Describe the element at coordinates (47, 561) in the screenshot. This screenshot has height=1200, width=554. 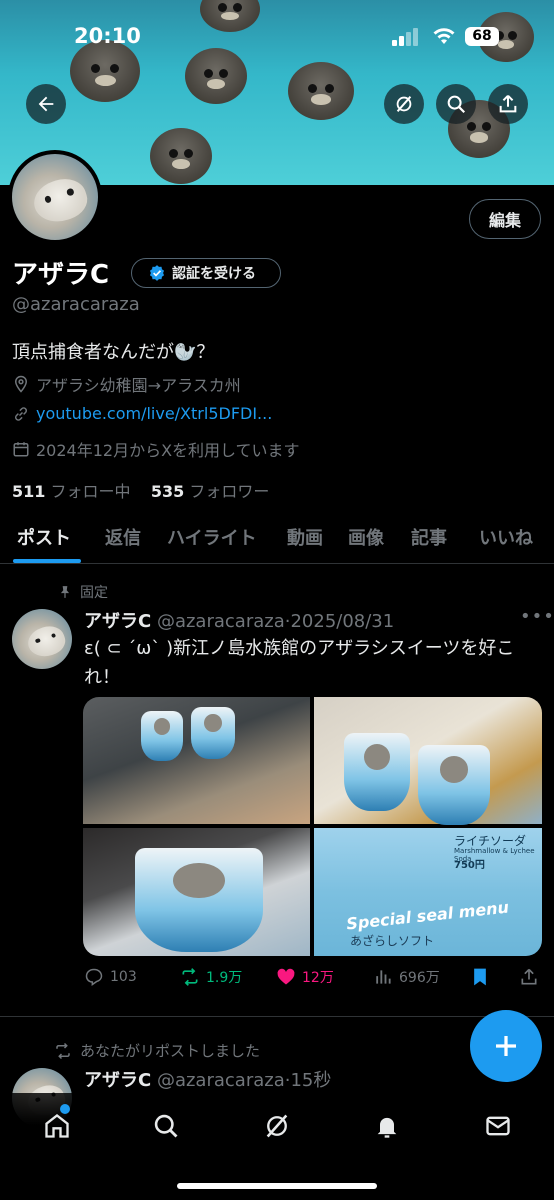
I see `active-tab-indicator` at that location.